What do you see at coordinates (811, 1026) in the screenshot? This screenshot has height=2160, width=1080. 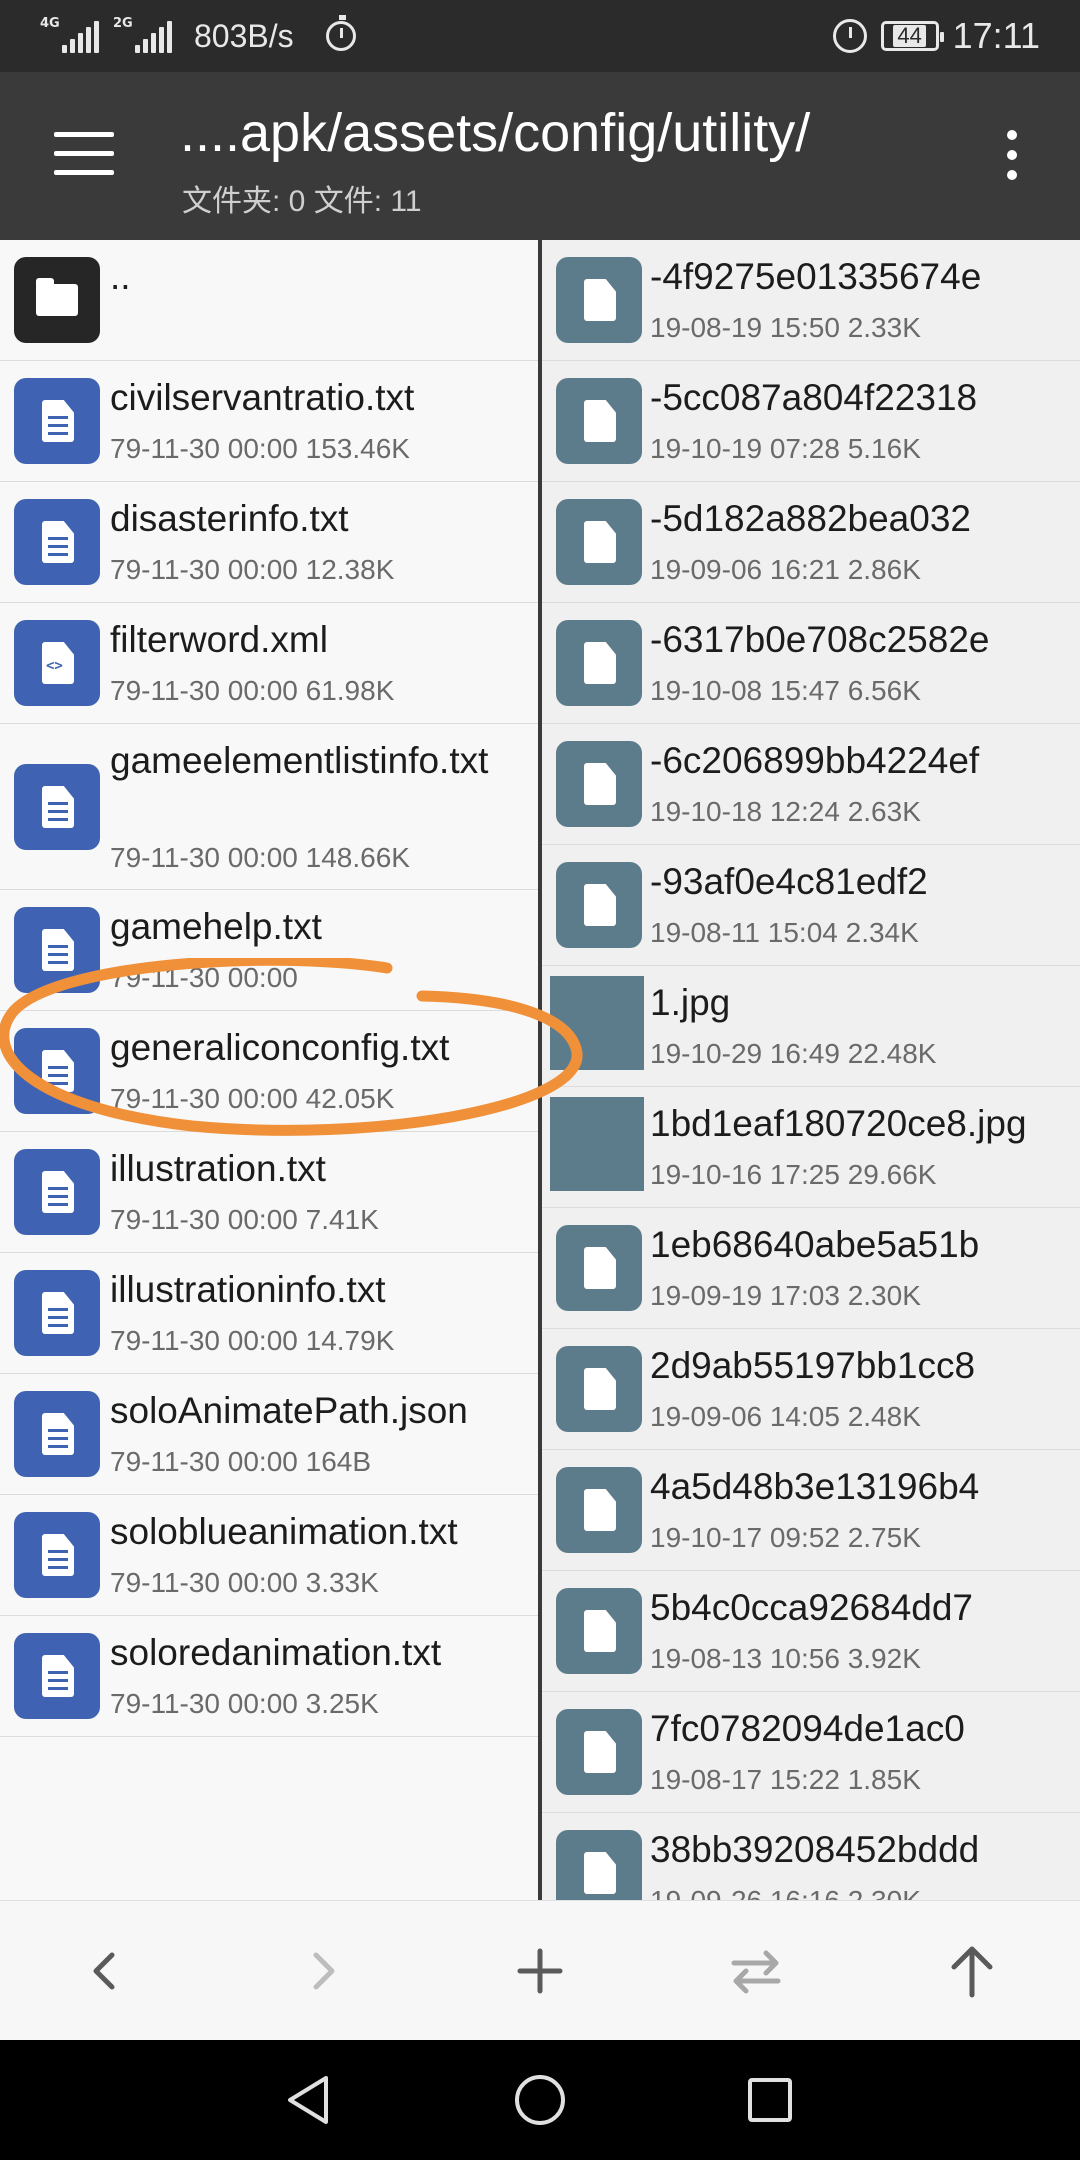 I see `file-row: 1.jpg 19-10-29 16:49 22.48K` at bounding box center [811, 1026].